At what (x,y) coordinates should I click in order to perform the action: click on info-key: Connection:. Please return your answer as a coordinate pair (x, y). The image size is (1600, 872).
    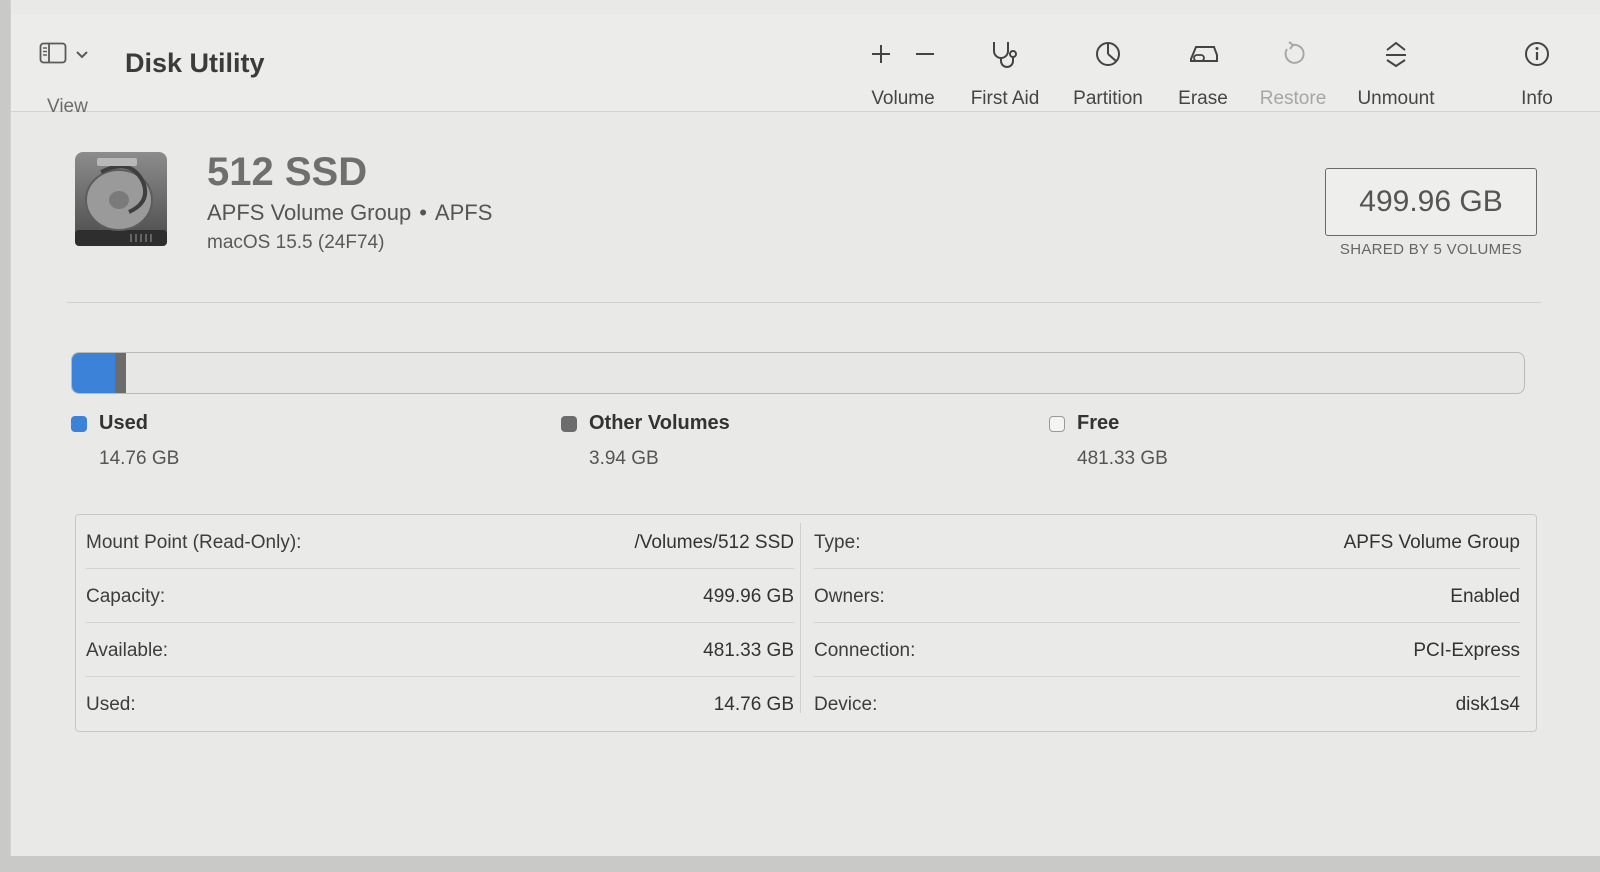
    Looking at the image, I should click on (865, 650).